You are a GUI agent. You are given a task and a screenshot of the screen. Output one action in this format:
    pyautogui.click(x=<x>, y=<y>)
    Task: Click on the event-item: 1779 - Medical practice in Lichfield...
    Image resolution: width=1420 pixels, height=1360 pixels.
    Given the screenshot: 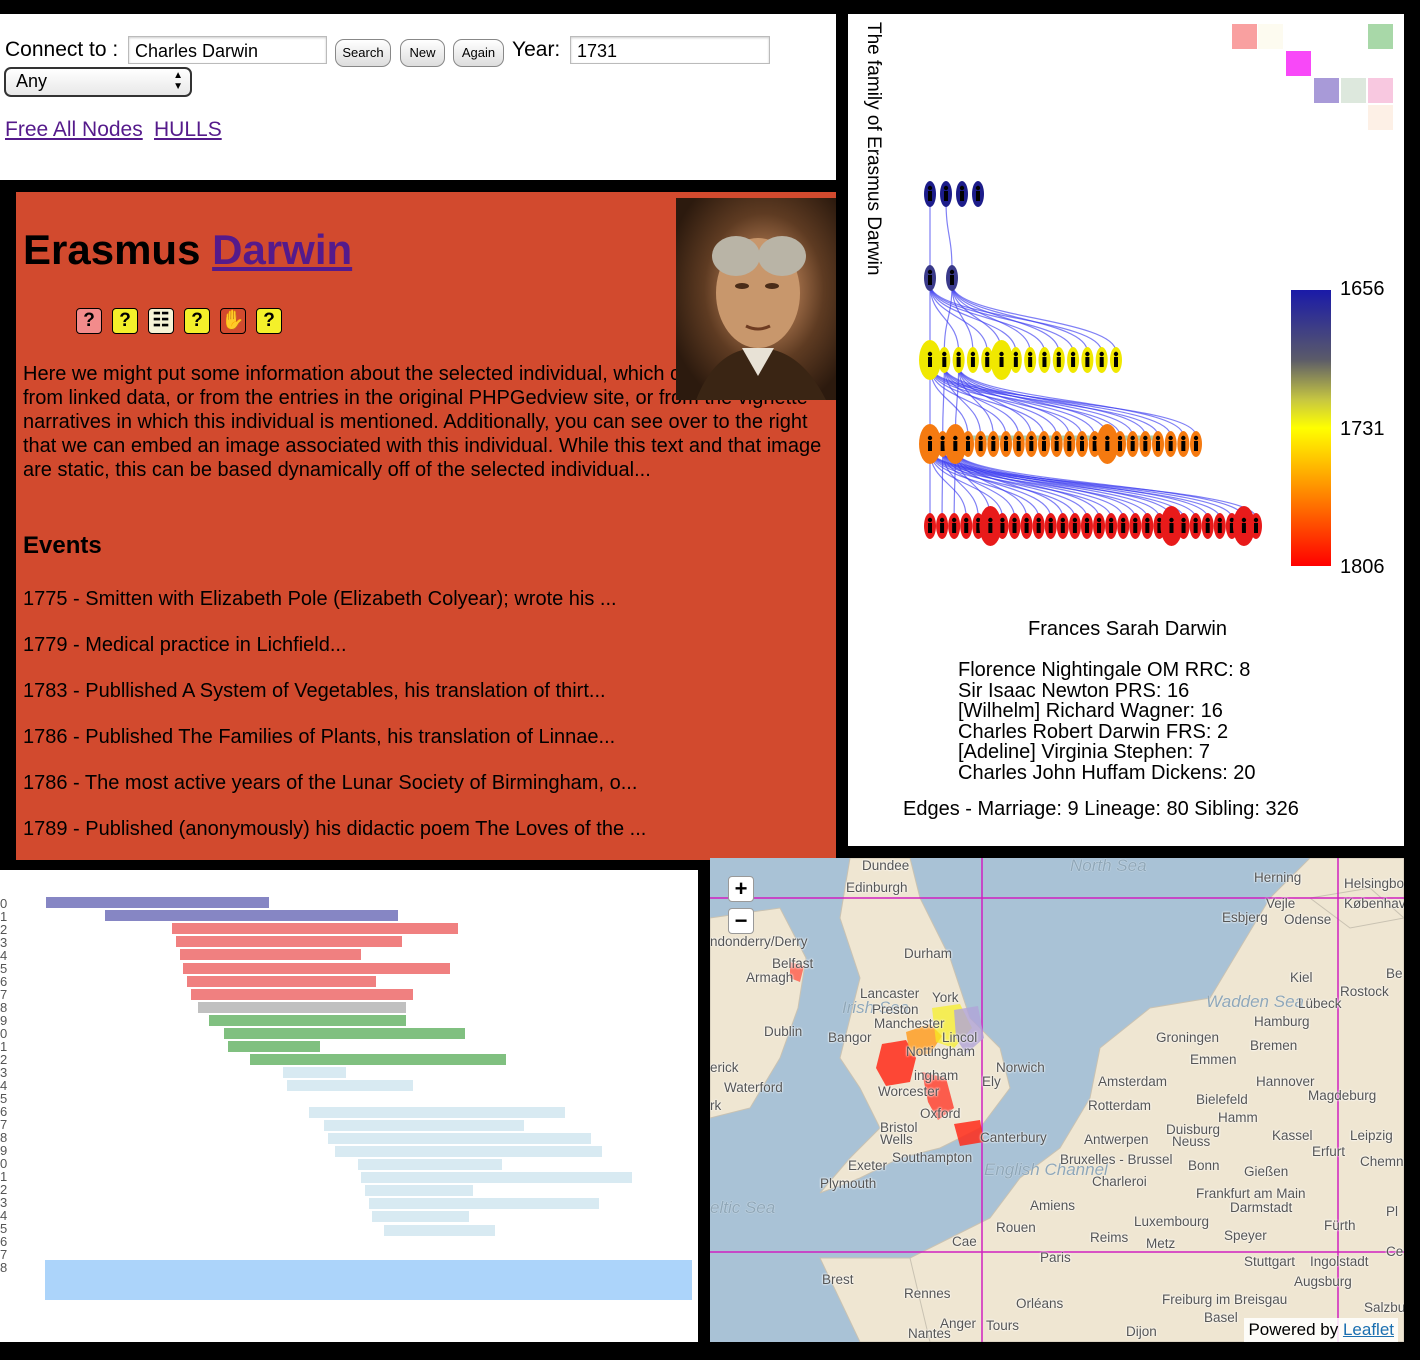 What is the action you would take?
    pyautogui.click(x=185, y=645)
    